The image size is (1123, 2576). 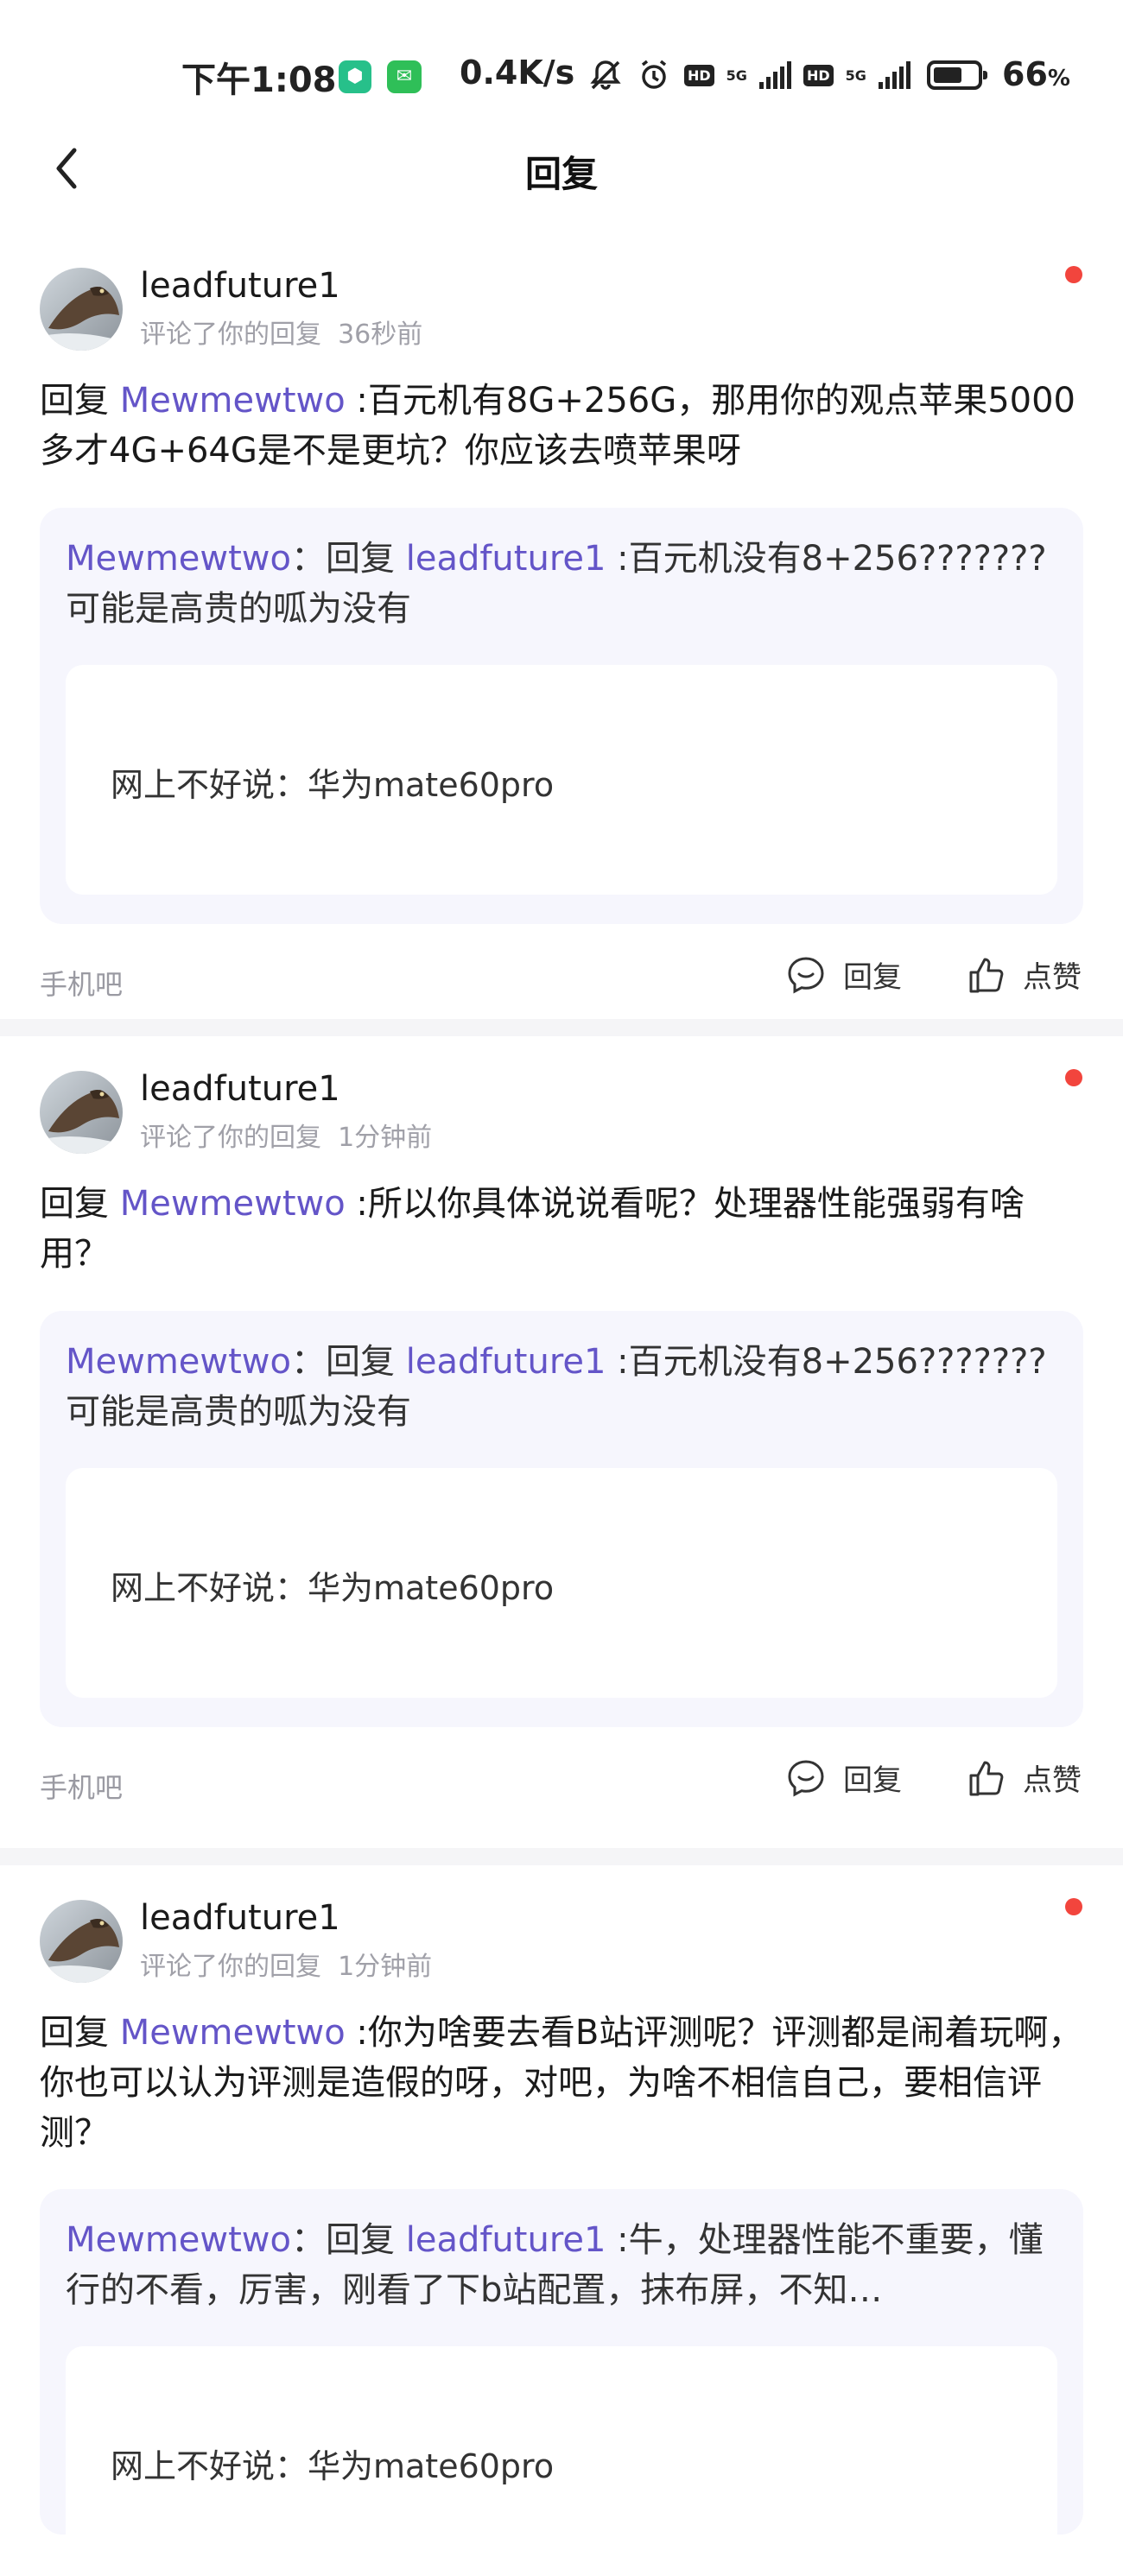 What do you see at coordinates (561, 174) in the screenshot?
I see `page-title: 回复` at bounding box center [561, 174].